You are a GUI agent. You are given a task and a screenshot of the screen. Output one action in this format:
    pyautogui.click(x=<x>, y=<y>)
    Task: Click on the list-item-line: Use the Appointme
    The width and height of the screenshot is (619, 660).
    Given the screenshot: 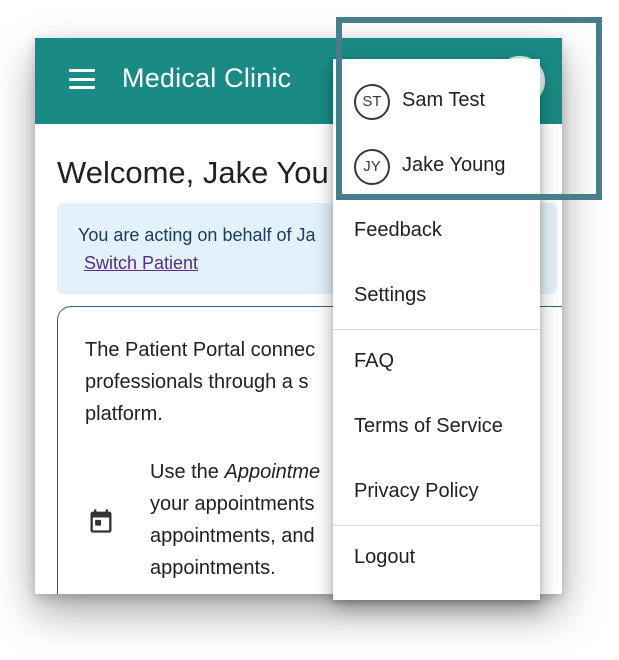 What is the action you would take?
    pyautogui.click(x=235, y=472)
    